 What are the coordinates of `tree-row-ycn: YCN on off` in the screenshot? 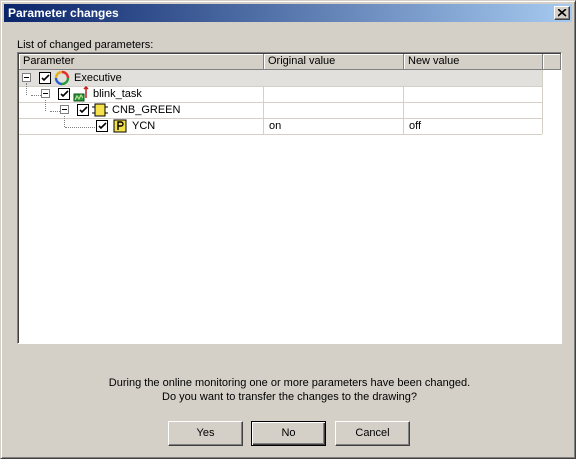 It's located at (280, 126).